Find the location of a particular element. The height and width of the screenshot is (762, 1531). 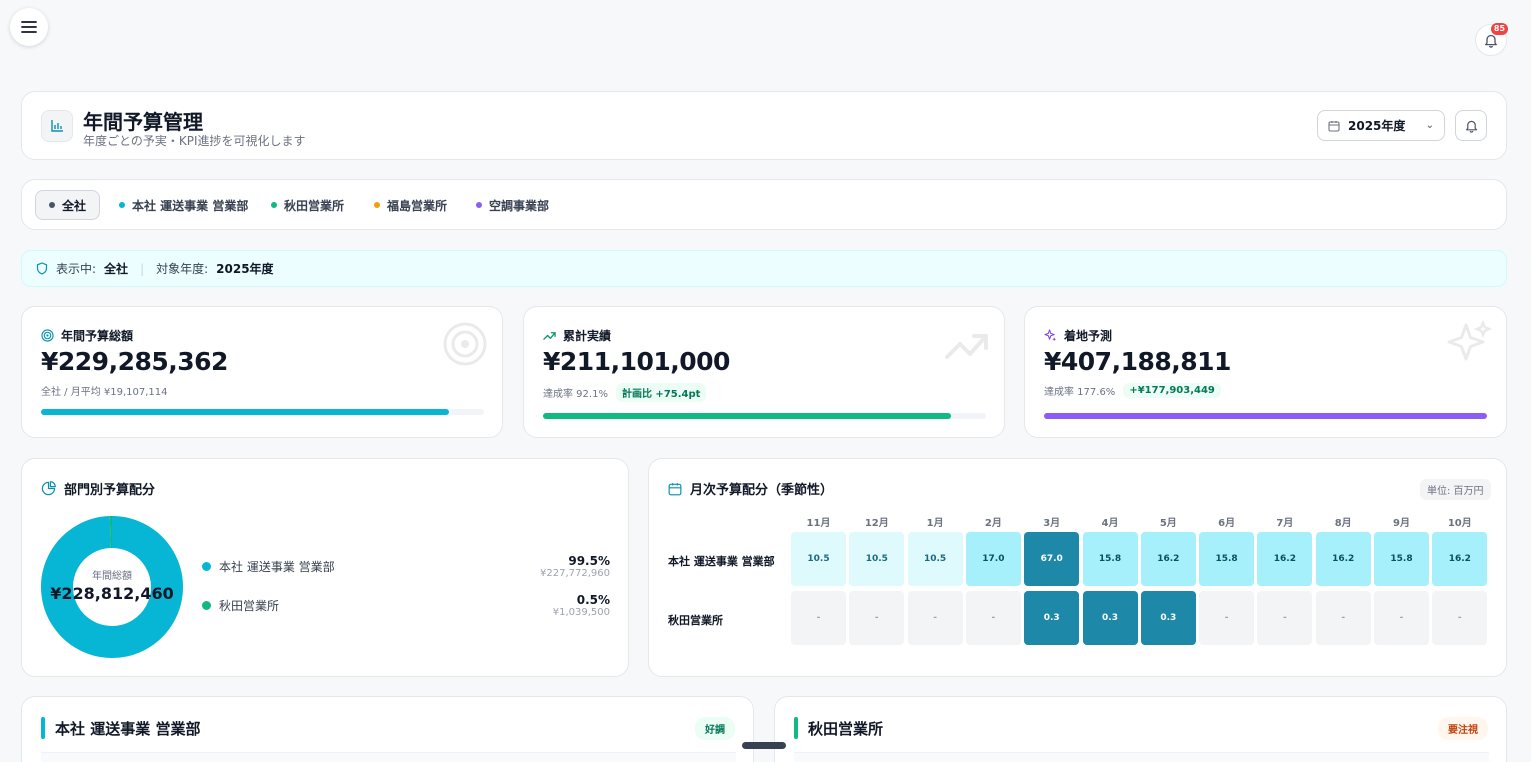

heatmap-cell: 67.0 is located at coordinates (1052, 559).